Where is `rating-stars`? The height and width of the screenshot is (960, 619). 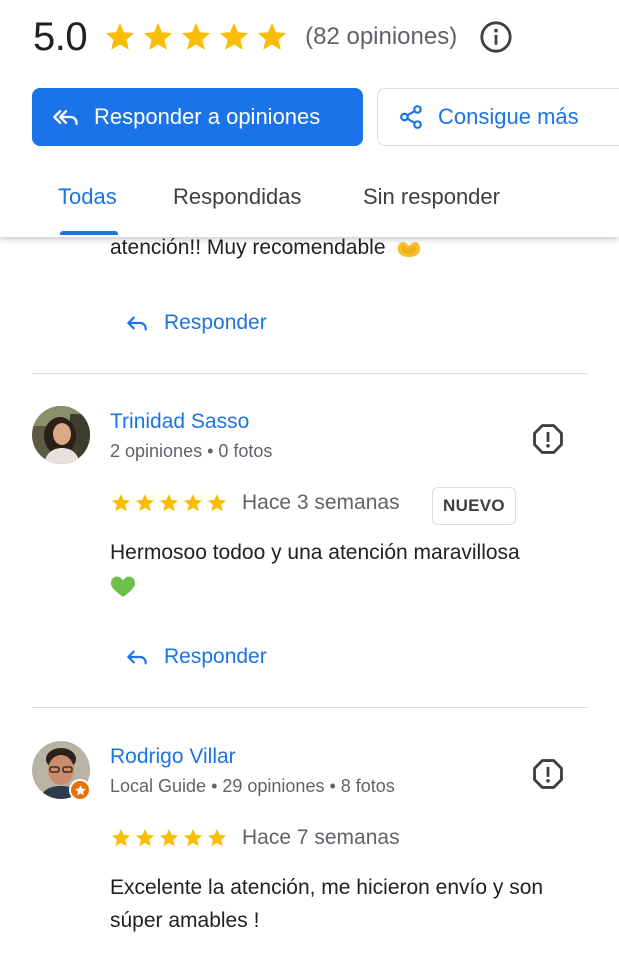 rating-stars is located at coordinates (196, 37).